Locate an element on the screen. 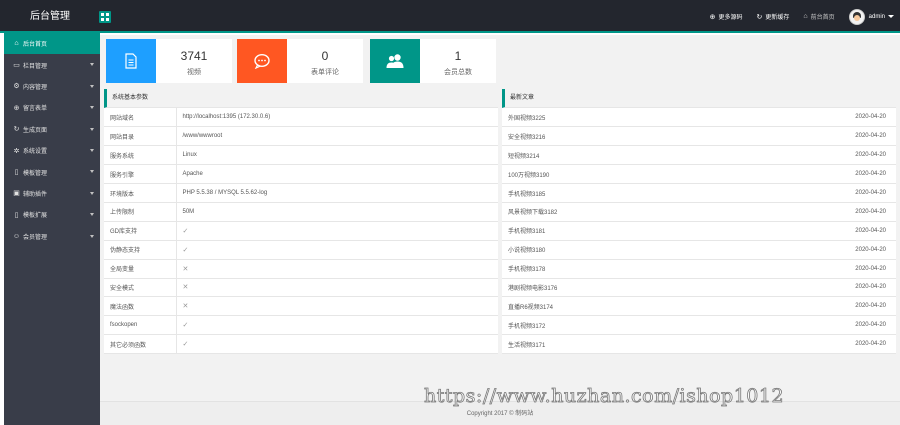 This screenshot has height=425, width=900. table-row: 手机视频3185 2020-04-20 is located at coordinates (699, 193).